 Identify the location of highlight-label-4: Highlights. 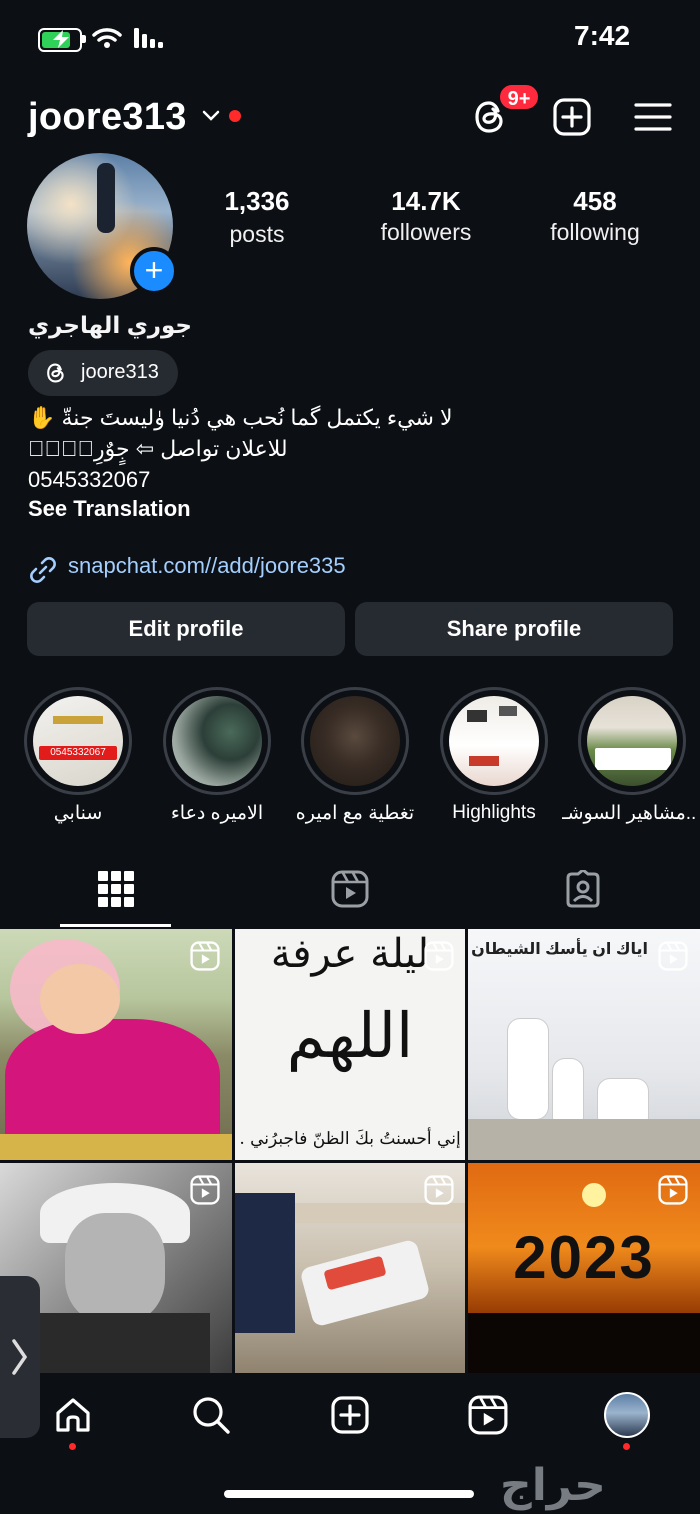
(494, 812).